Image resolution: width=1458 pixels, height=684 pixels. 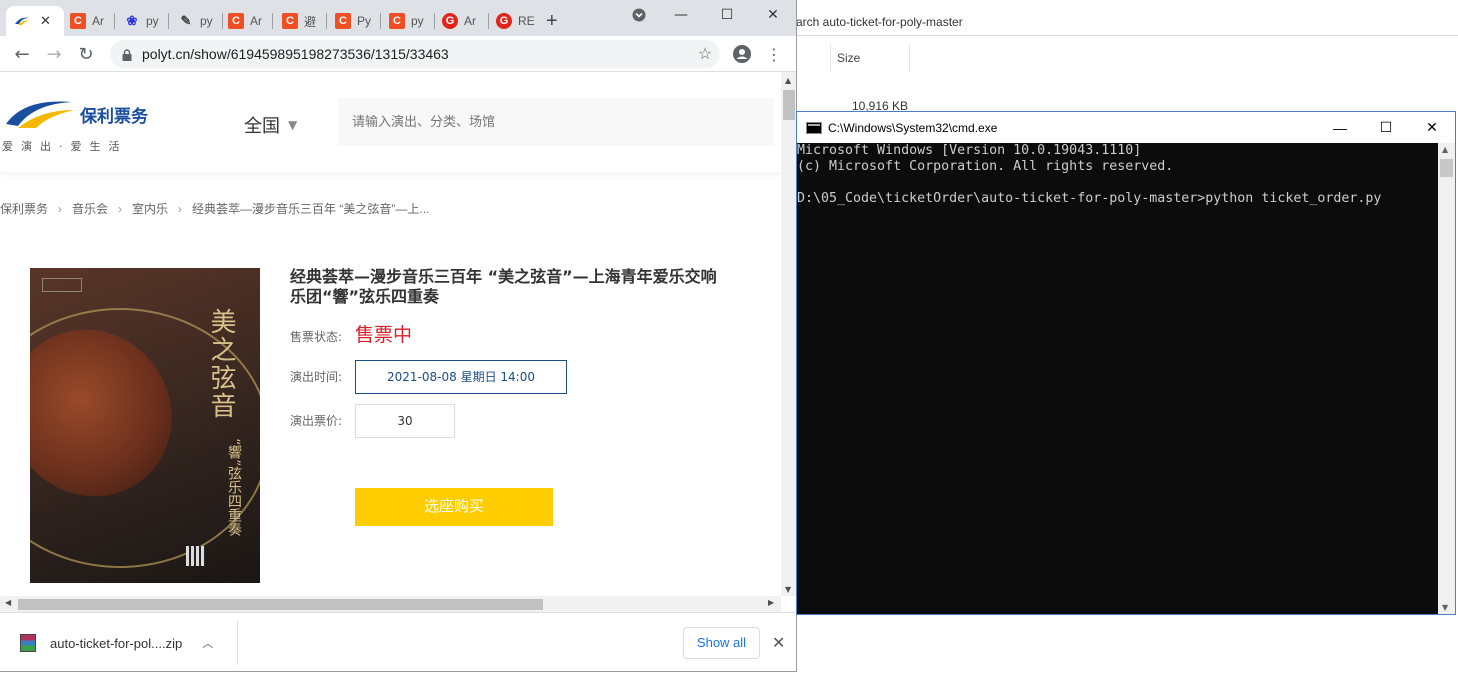 What do you see at coordinates (353, 21) in the screenshot?
I see `tab-6: C Py` at bounding box center [353, 21].